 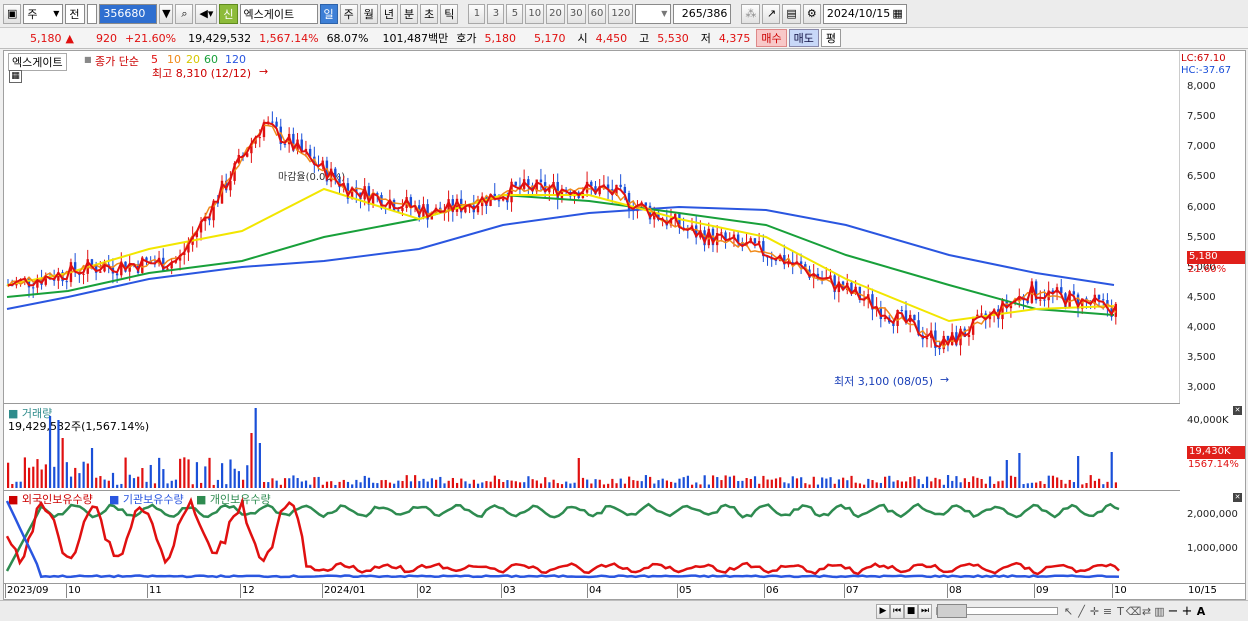 I want to click on interval-10: 10, so click(x=535, y=13).